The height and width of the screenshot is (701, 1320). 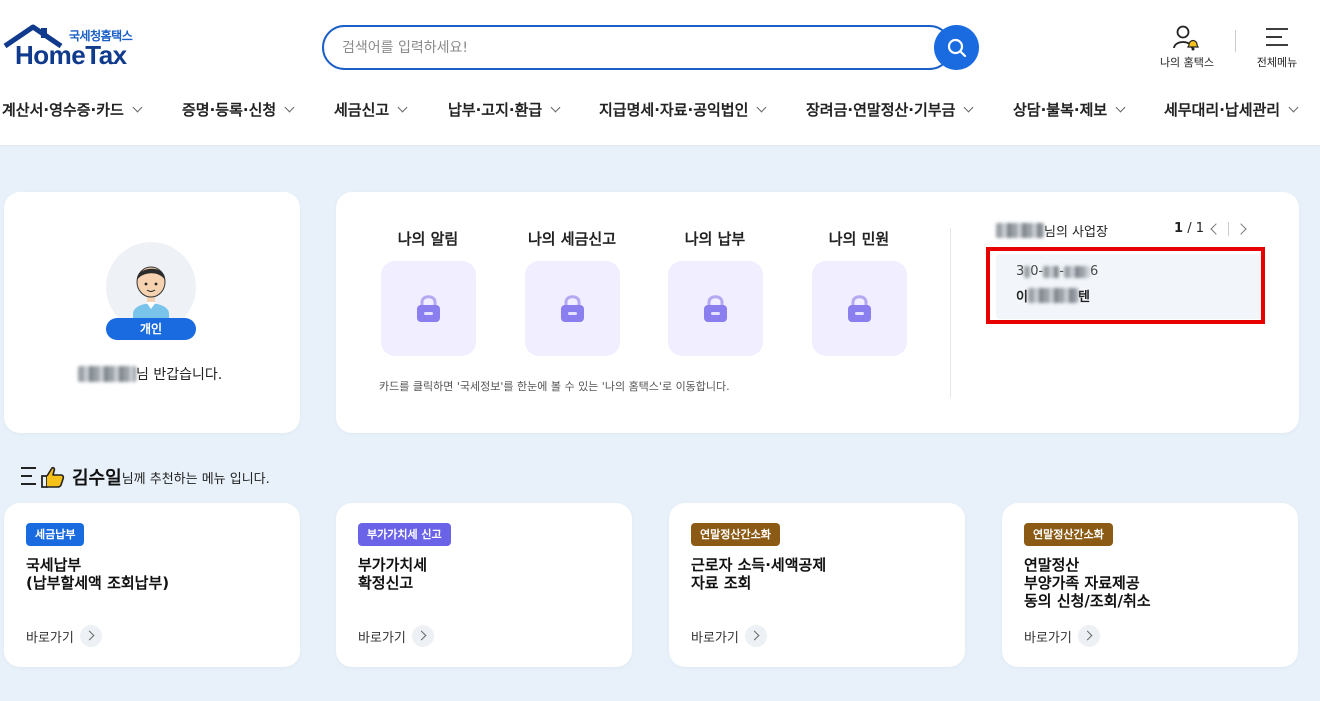 I want to click on recommend-card-vat: 부가가치세 신고 부가가치세 확정신고 바로가기, so click(x=484, y=585).